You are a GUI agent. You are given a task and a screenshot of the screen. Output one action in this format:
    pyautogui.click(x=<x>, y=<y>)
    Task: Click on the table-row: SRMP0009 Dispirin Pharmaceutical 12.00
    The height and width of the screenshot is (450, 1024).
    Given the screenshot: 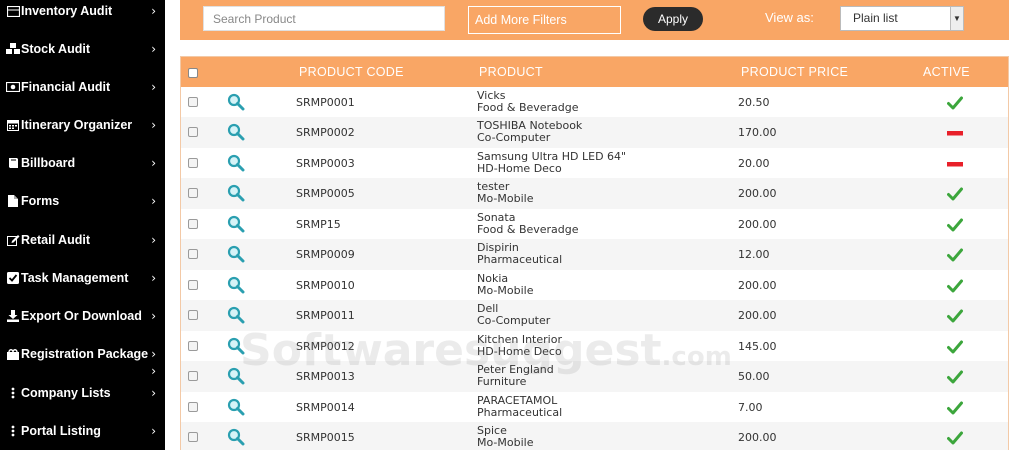 What is the action you would take?
    pyautogui.click(x=594, y=254)
    